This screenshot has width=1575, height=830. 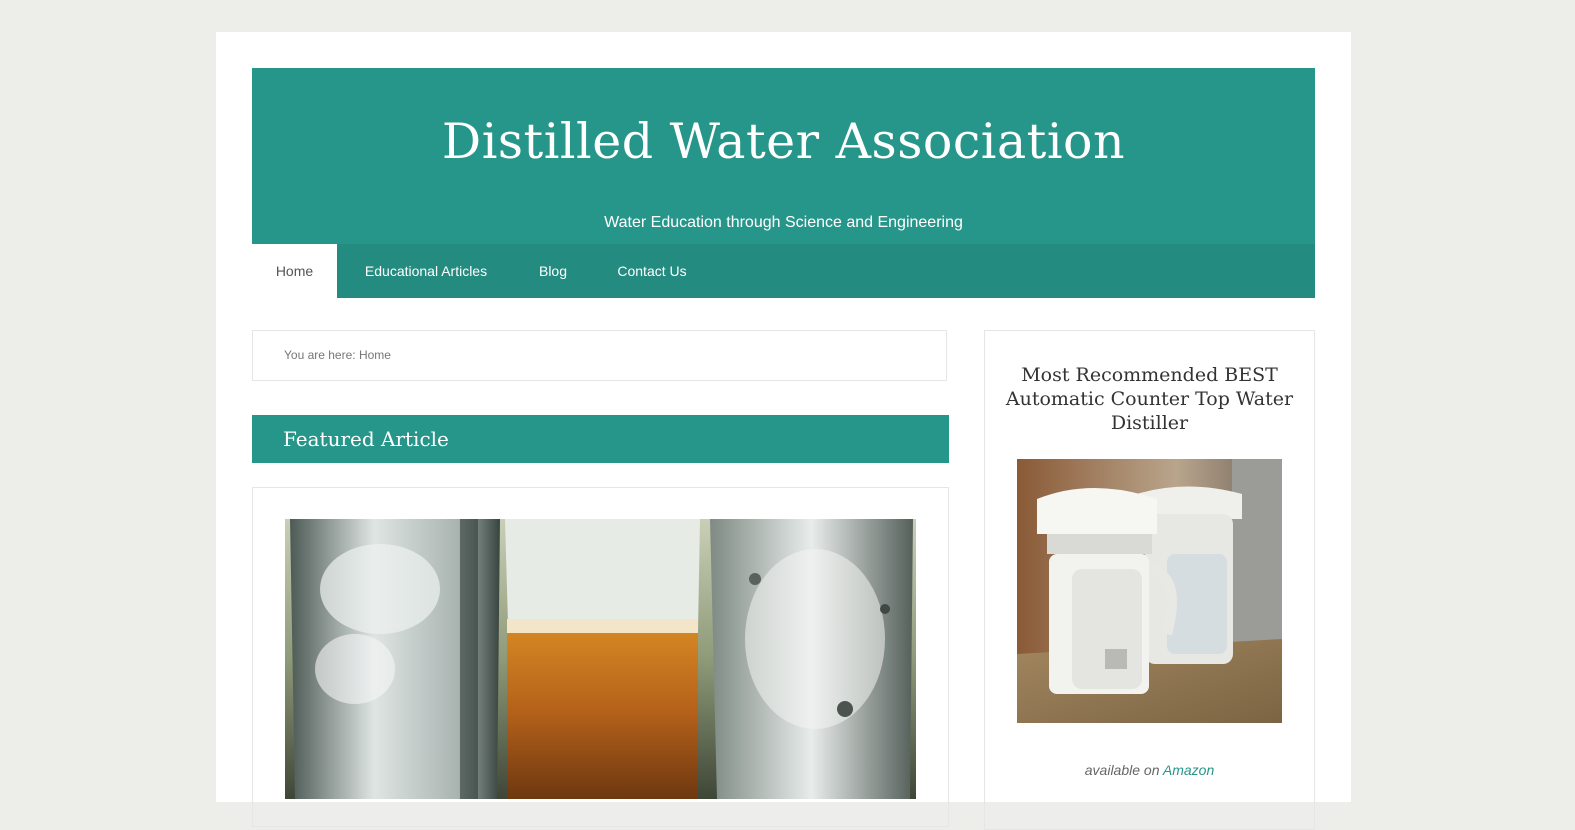 I want to click on featured-article-image, so click(x=600, y=659).